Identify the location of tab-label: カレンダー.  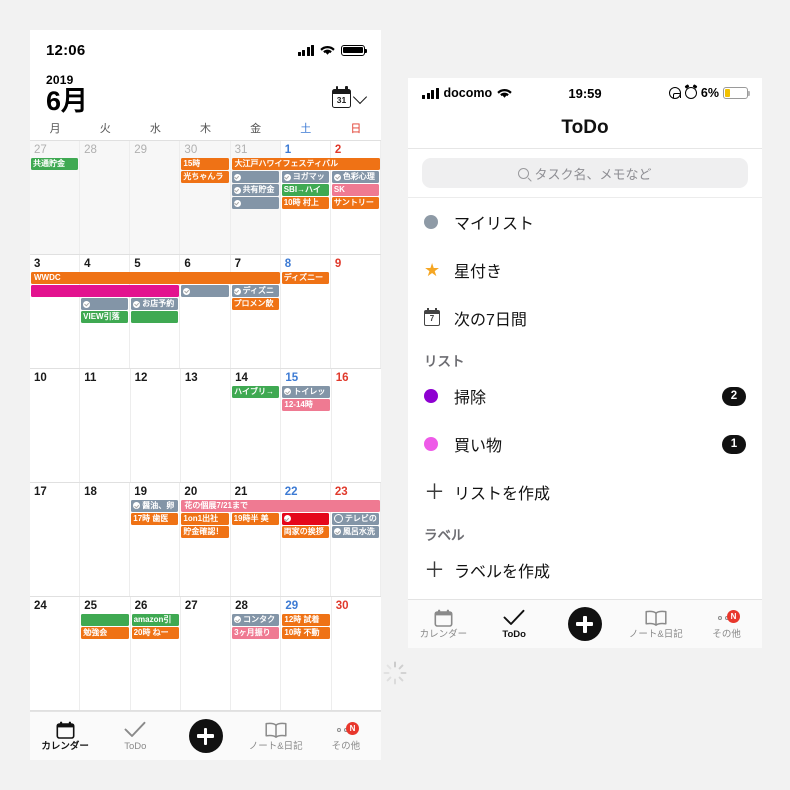
(443, 635).